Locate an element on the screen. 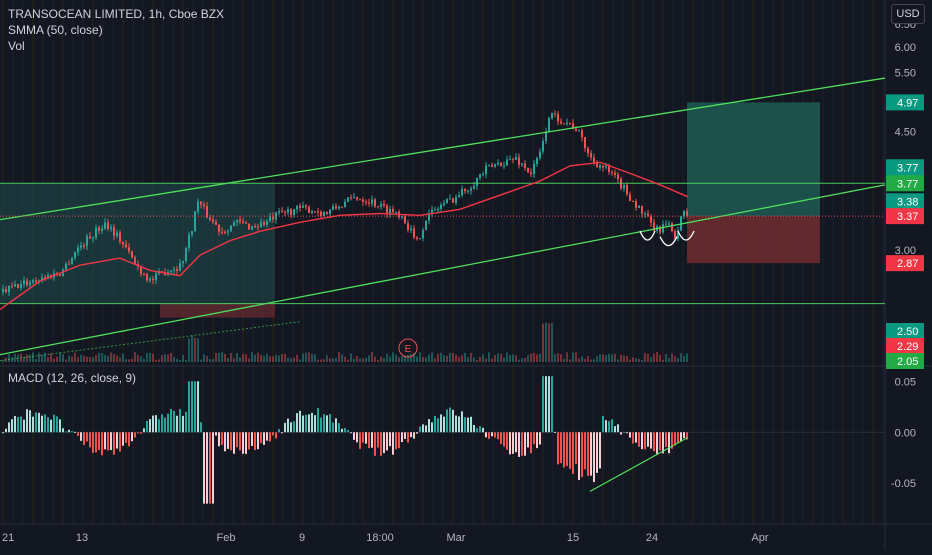  price-tick-label: 5.50 is located at coordinates (905, 74).